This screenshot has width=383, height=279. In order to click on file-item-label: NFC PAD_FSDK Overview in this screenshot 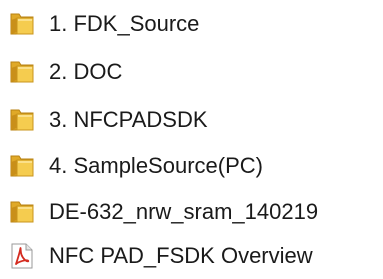, I will do `click(181, 255)`.